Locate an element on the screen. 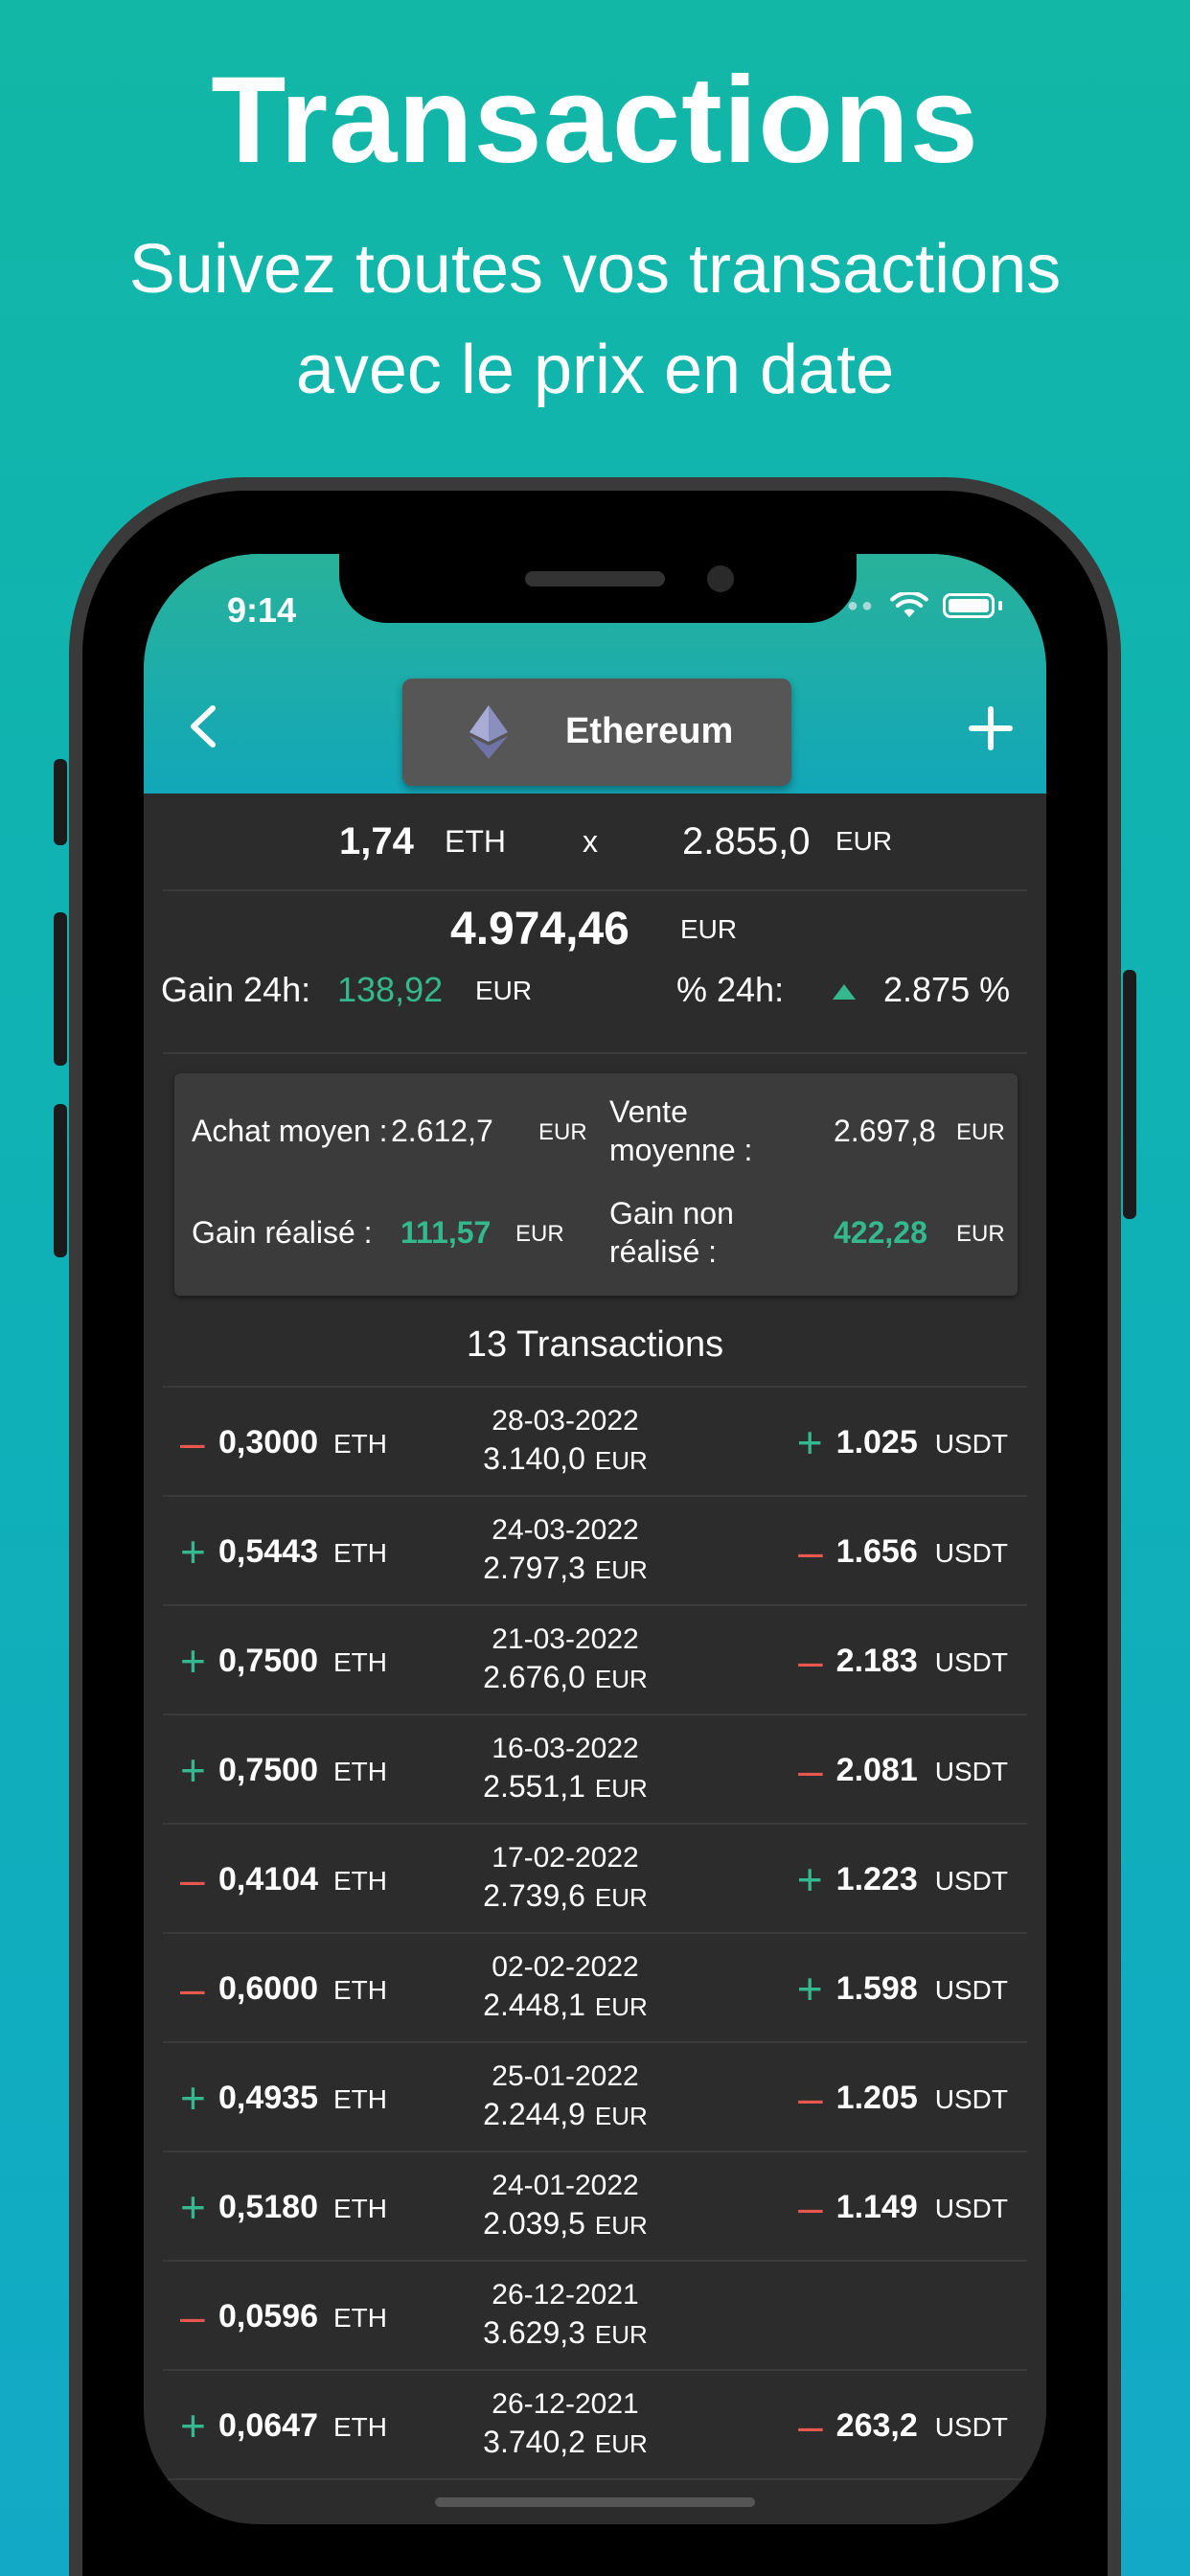 This screenshot has height=2576, width=1190. transaction-row: –0,4104 ETH 17-02-2022 2.739,6 EUR +1.223 USDT is located at coordinates (595, 1879).